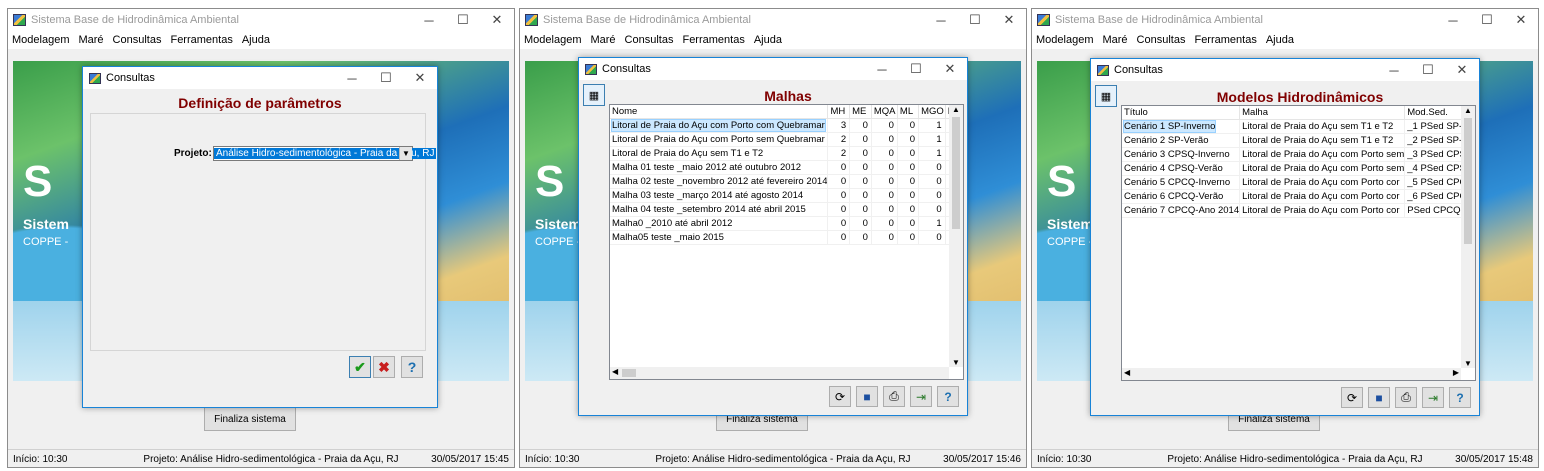 The width and height of the screenshot is (1544, 471). Describe the element at coordinates (1322, 140) in the screenshot. I see `cell: Litoral de Praia do Açu sem T1 e T2` at that location.